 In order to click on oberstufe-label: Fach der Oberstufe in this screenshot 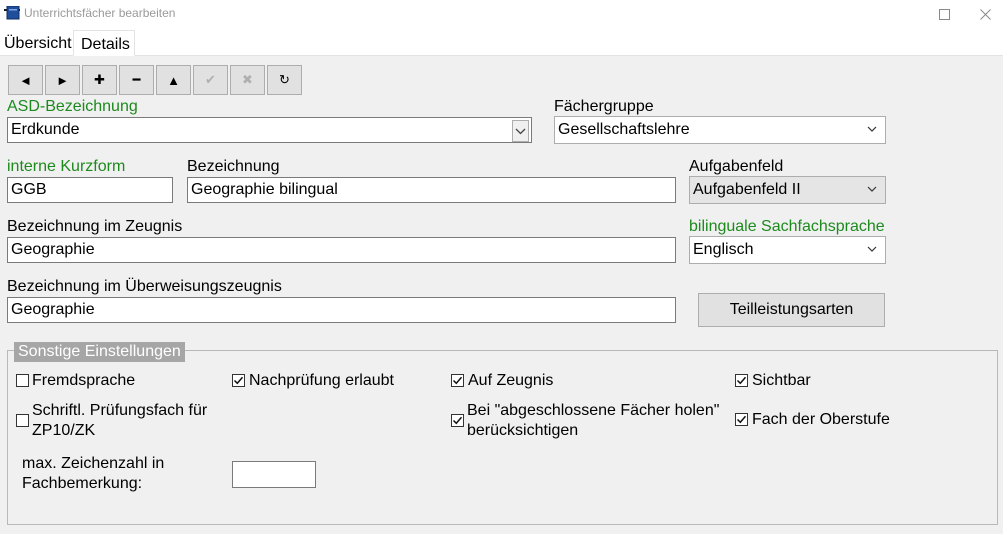, I will do `click(821, 419)`.